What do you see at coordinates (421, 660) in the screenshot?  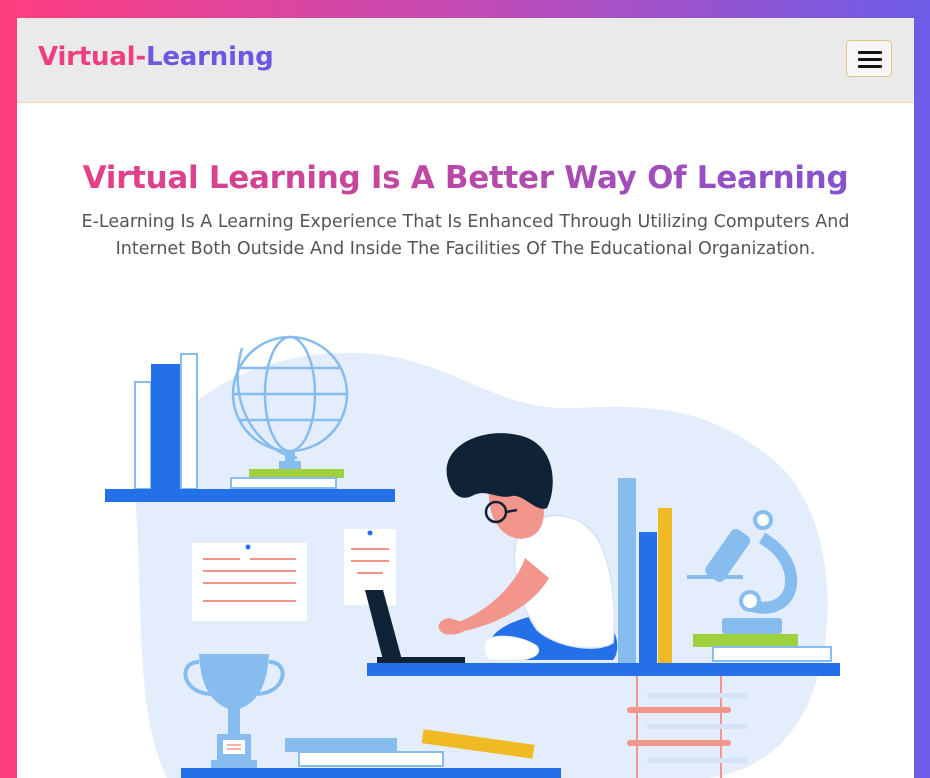 I see `laptop-base` at bounding box center [421, 660].